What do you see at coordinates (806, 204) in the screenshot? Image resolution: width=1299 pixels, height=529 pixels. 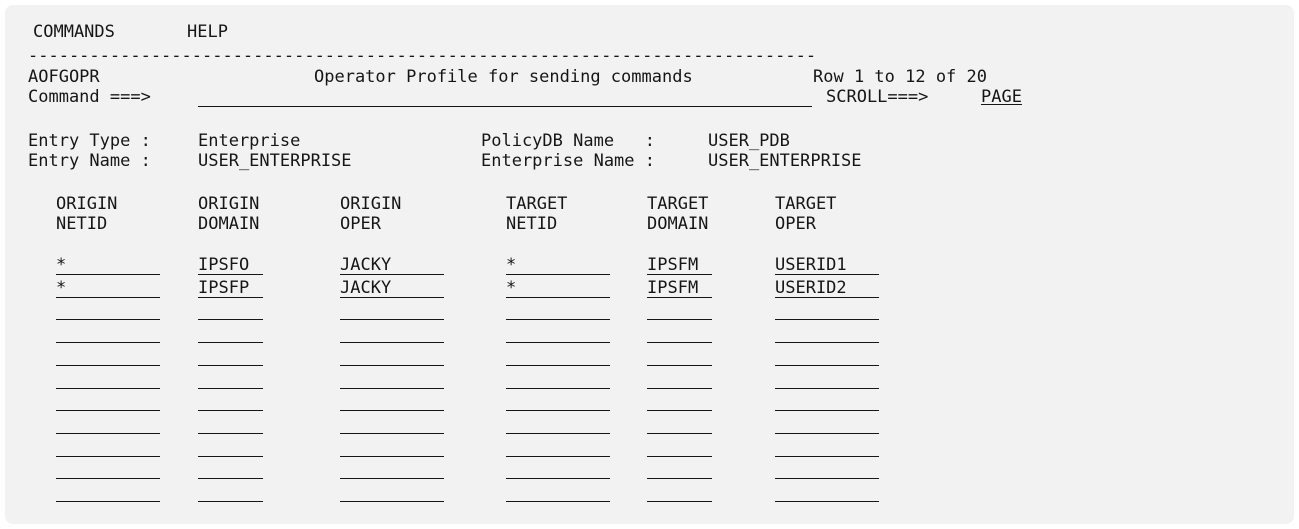 I see `header-target-oper-1: TARGET` at bounding box center [806, 204].